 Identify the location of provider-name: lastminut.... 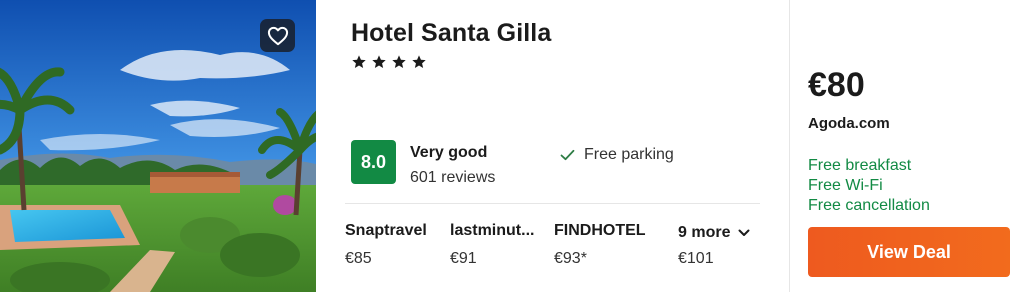
(492, 231).